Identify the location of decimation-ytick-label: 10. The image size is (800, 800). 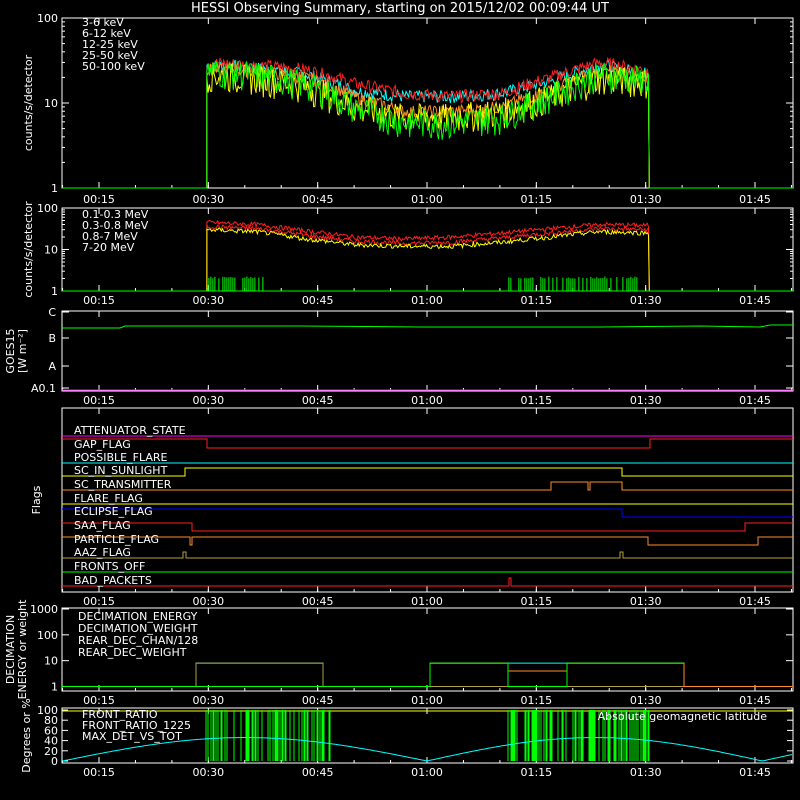
(51, 661).